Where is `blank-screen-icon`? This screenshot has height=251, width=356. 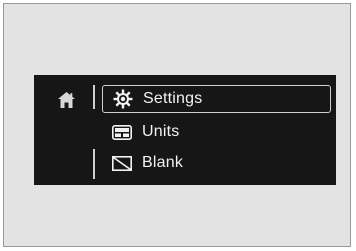
blank-screen-icon is located at coordinates (122, 163).